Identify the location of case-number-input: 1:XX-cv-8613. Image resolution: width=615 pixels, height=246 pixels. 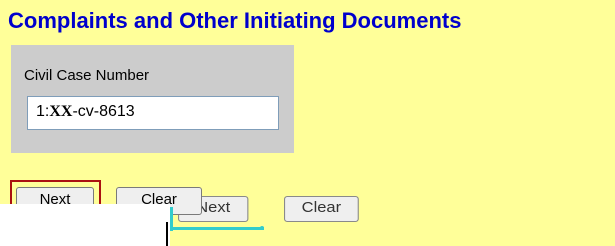
(153, 113).